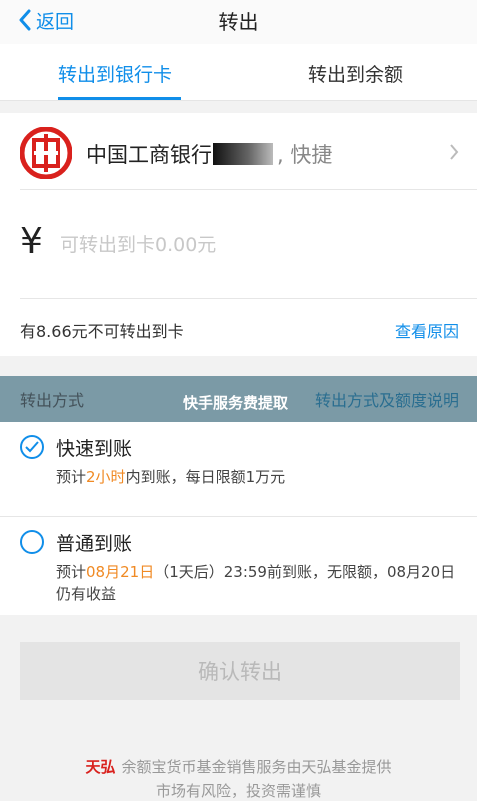 The width and height of the screenshot is (477, 801). Describe the element at coordinates (240, 671) in the screenshot. I see `confirm-transfer-button: 确认转出` at that location.